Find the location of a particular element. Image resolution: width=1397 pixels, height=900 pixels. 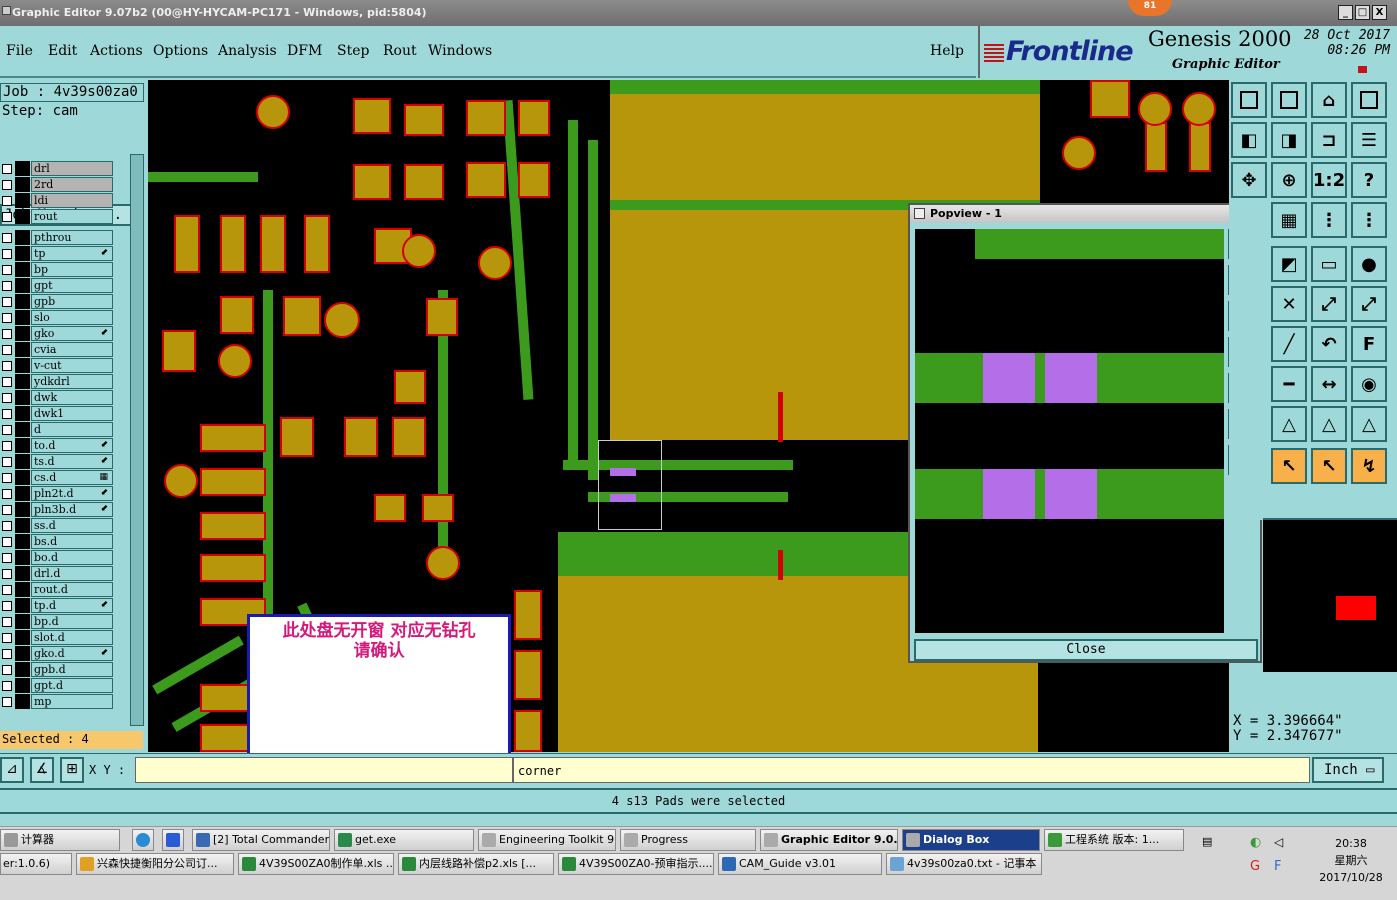

layer-row: mp is located at coordinates (58, 701).